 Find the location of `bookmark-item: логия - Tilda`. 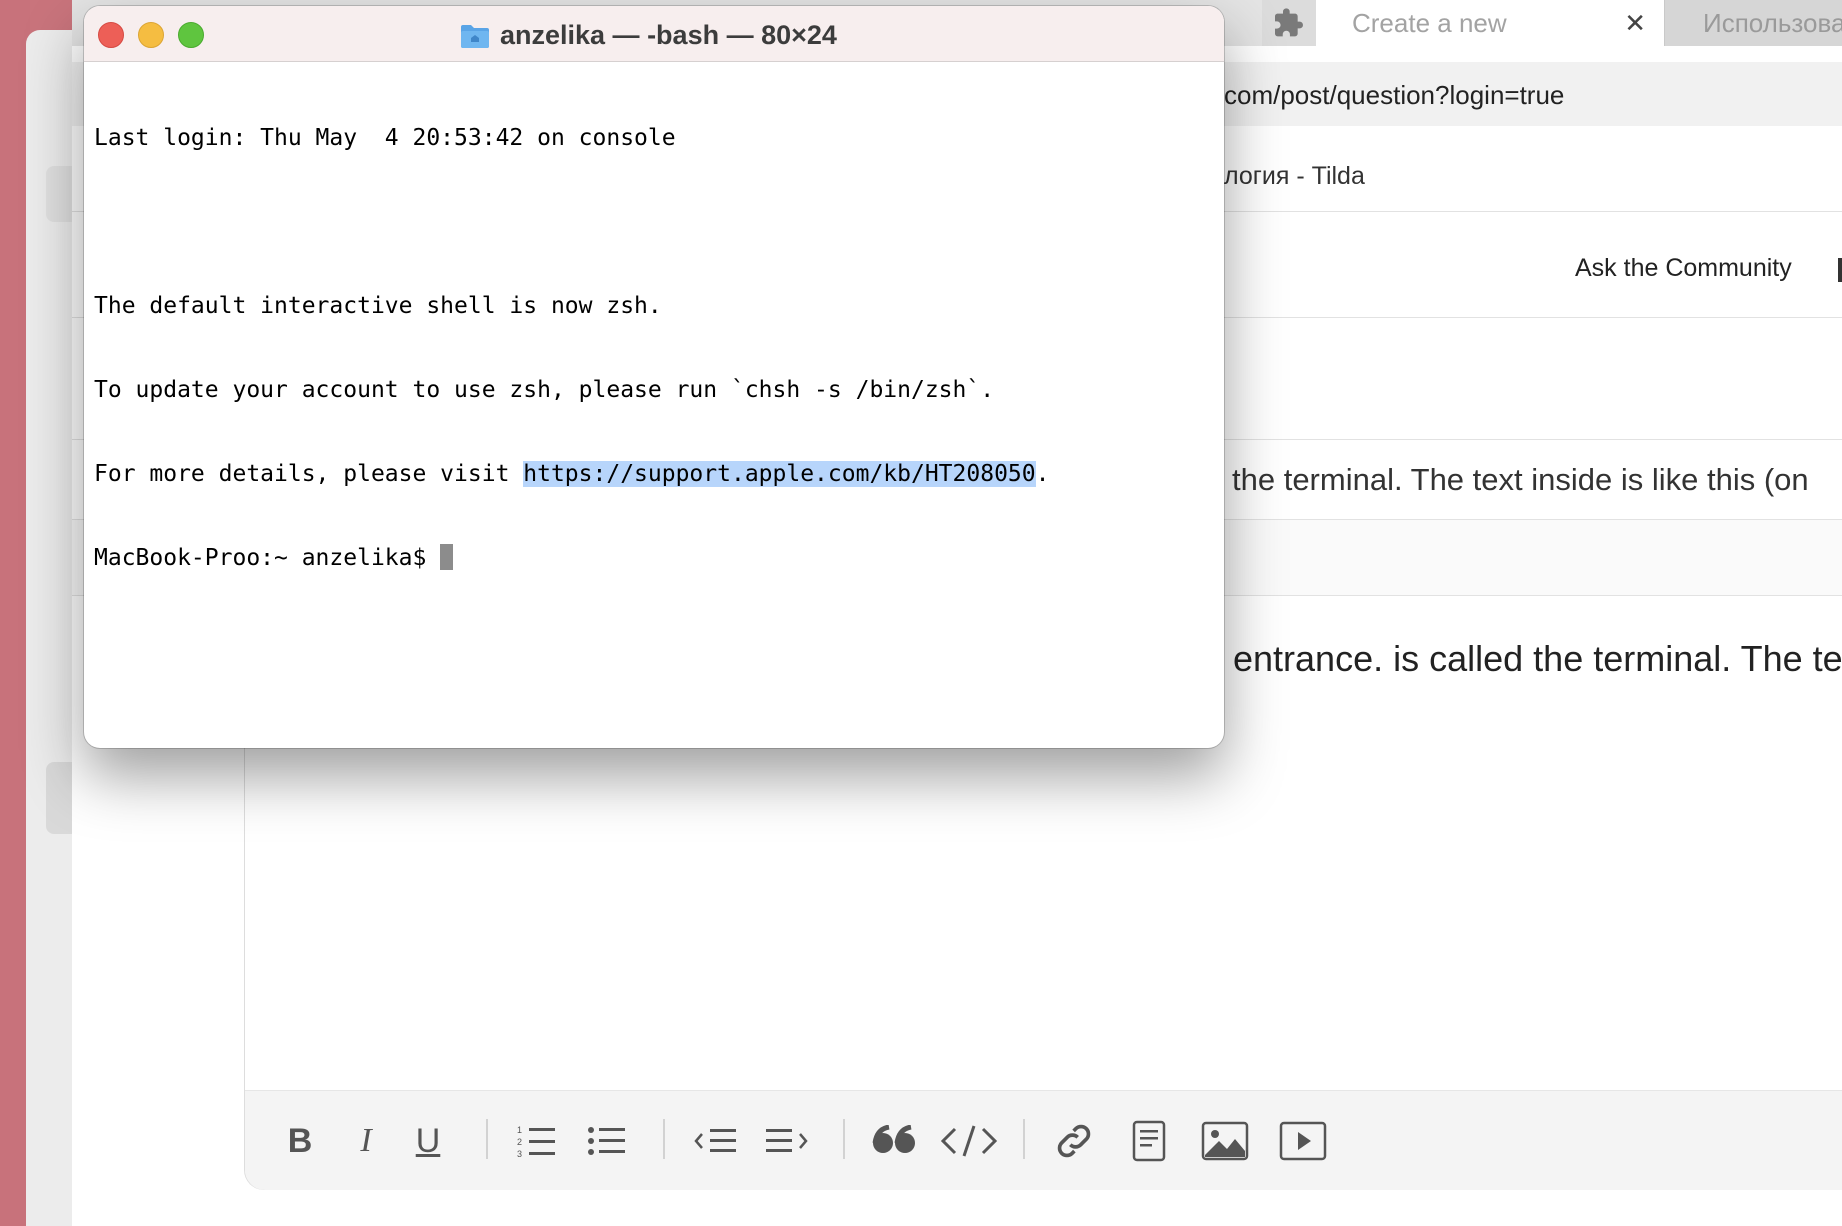

bookmark-item: логия - Tilda is located at coordinates (1294, 176).